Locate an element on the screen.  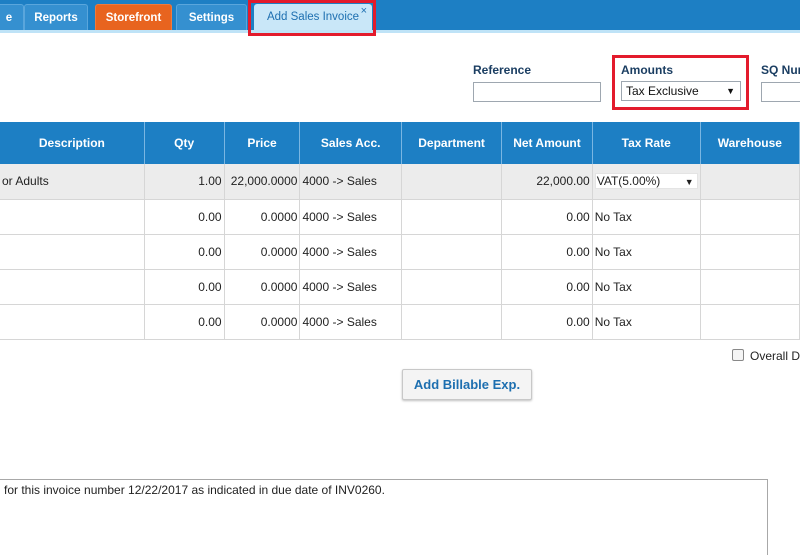
column-header-department: Department is located at coordinates (452, 143).